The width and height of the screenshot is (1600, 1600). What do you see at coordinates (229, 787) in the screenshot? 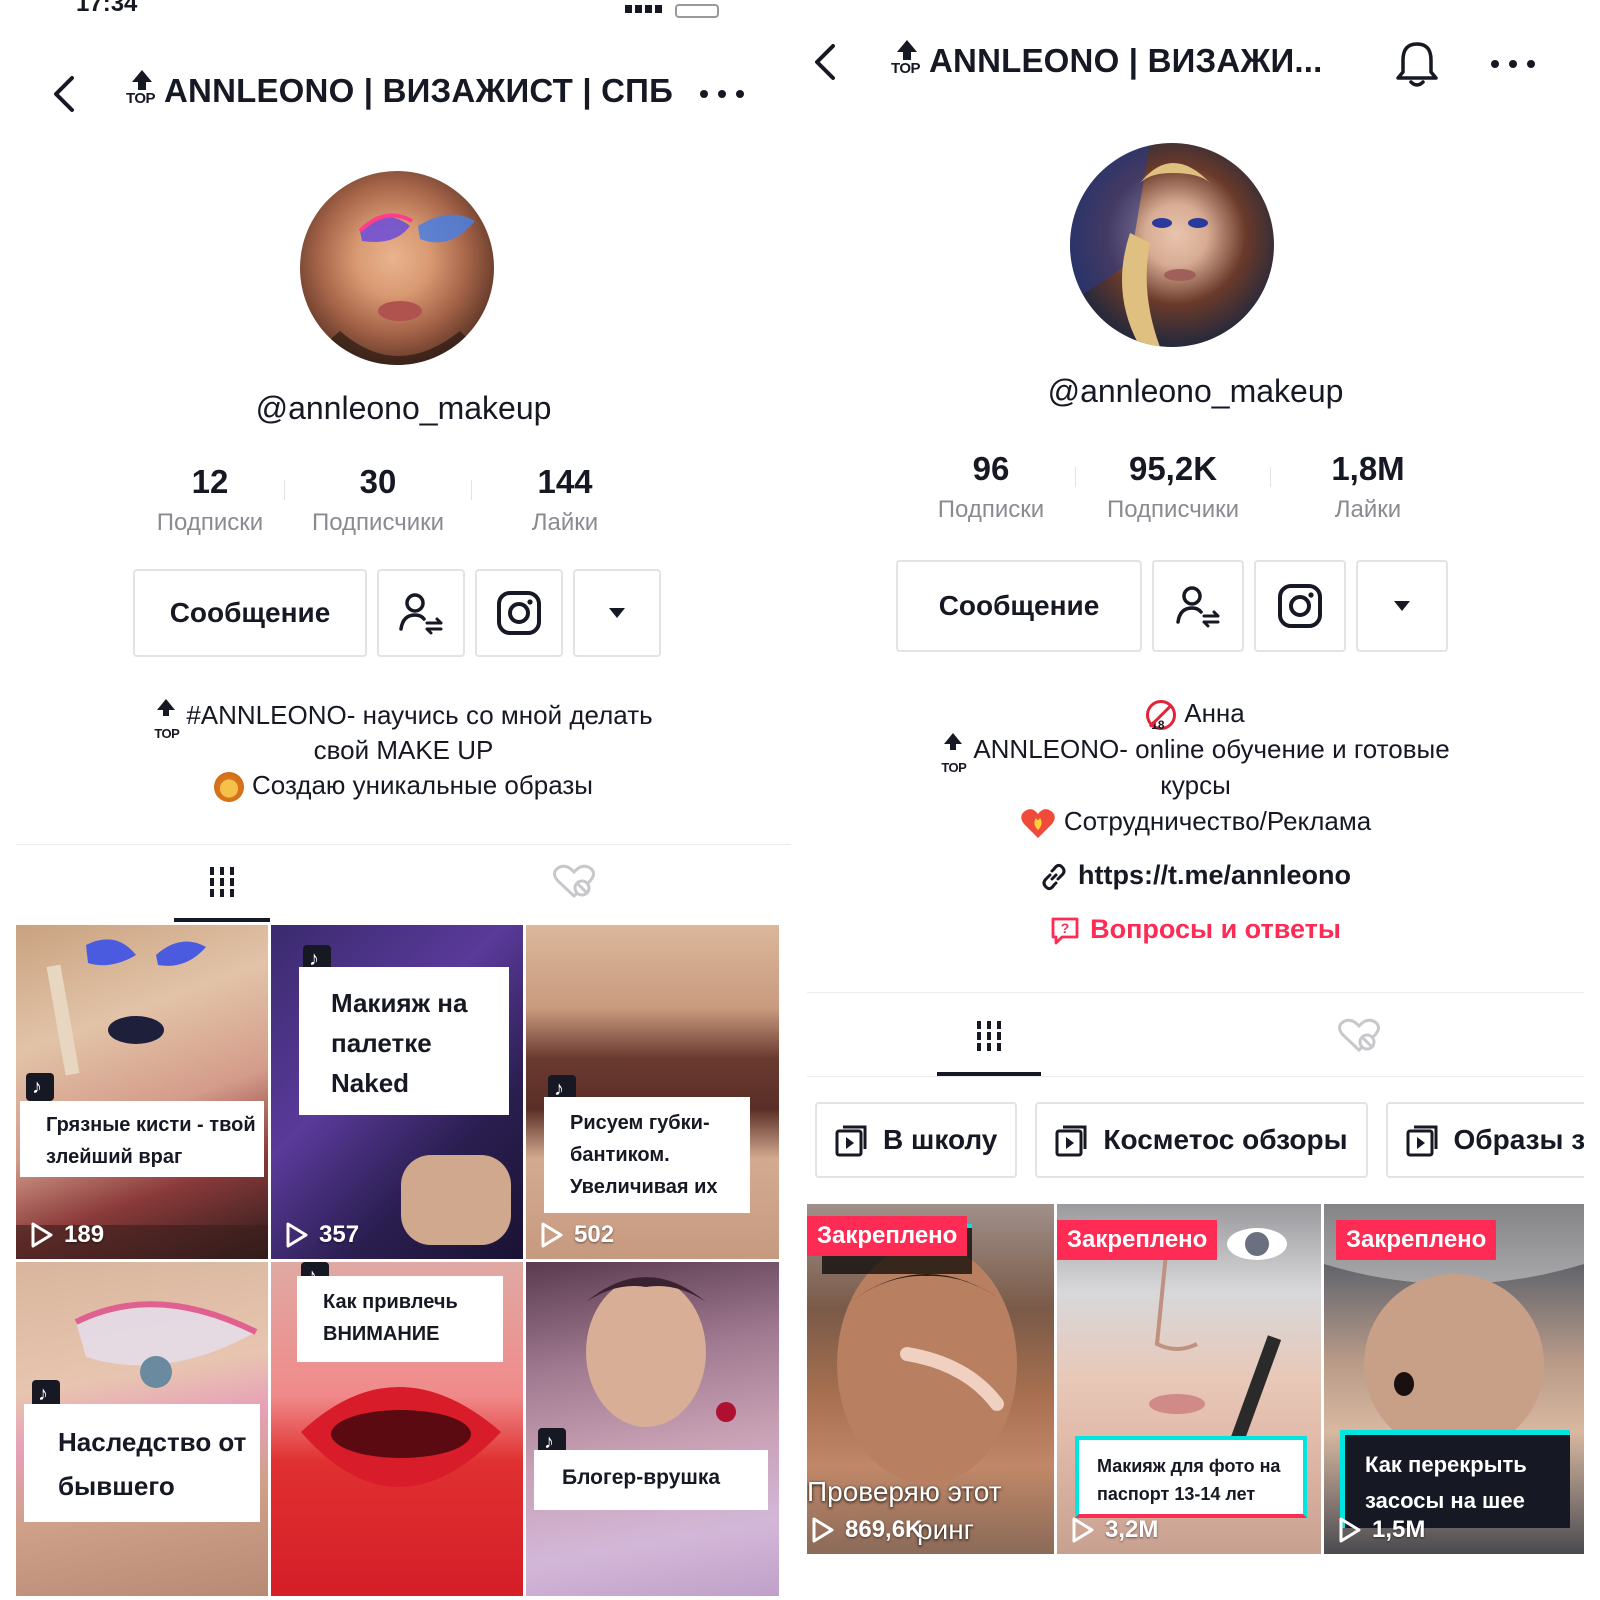
I see `lion-emoji-icon` at bounding box center [229, 787].